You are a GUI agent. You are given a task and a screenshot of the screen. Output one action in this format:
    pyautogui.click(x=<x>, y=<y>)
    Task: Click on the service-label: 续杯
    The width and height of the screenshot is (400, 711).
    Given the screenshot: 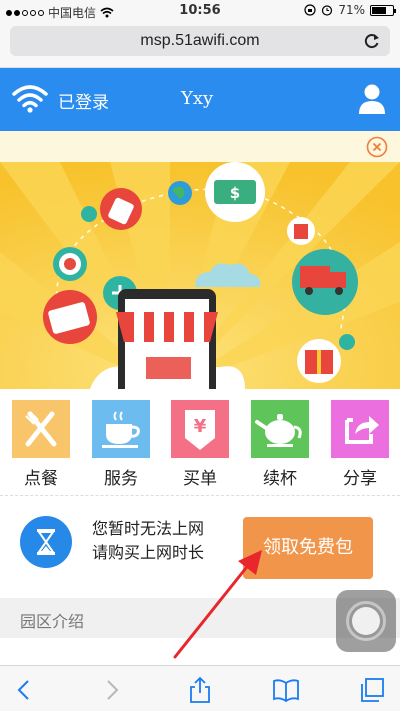 What is the action you would take?
    pyautogui.click(x=280, y=479)
    